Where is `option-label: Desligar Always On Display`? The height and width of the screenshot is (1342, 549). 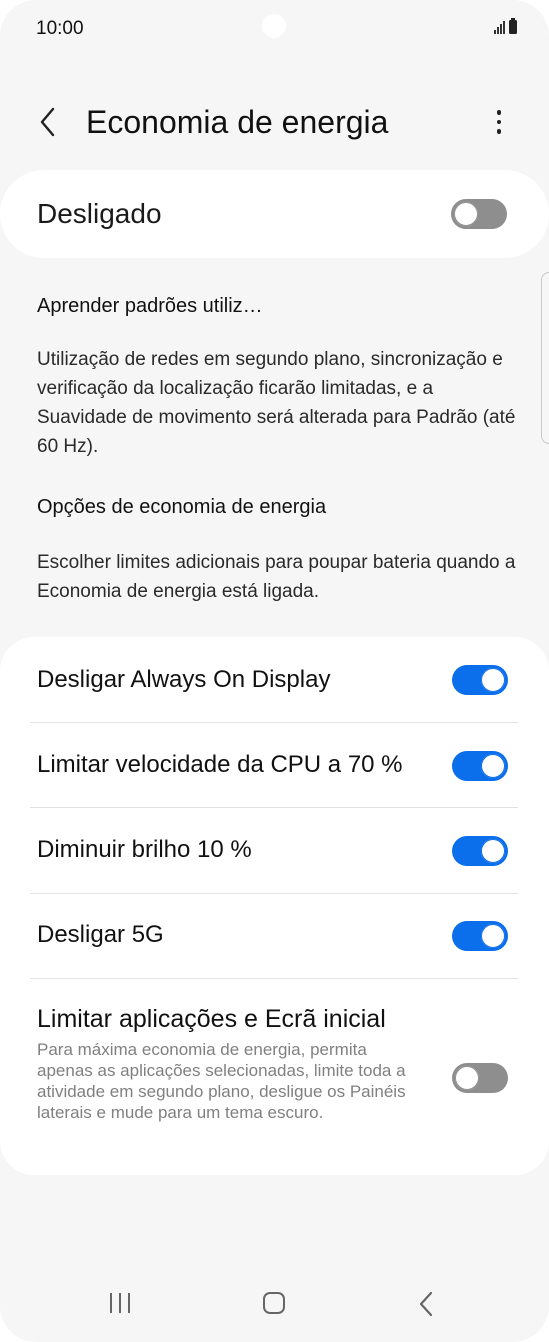 option-label: Desligar Always On Display is located at coordinates (184, 679).